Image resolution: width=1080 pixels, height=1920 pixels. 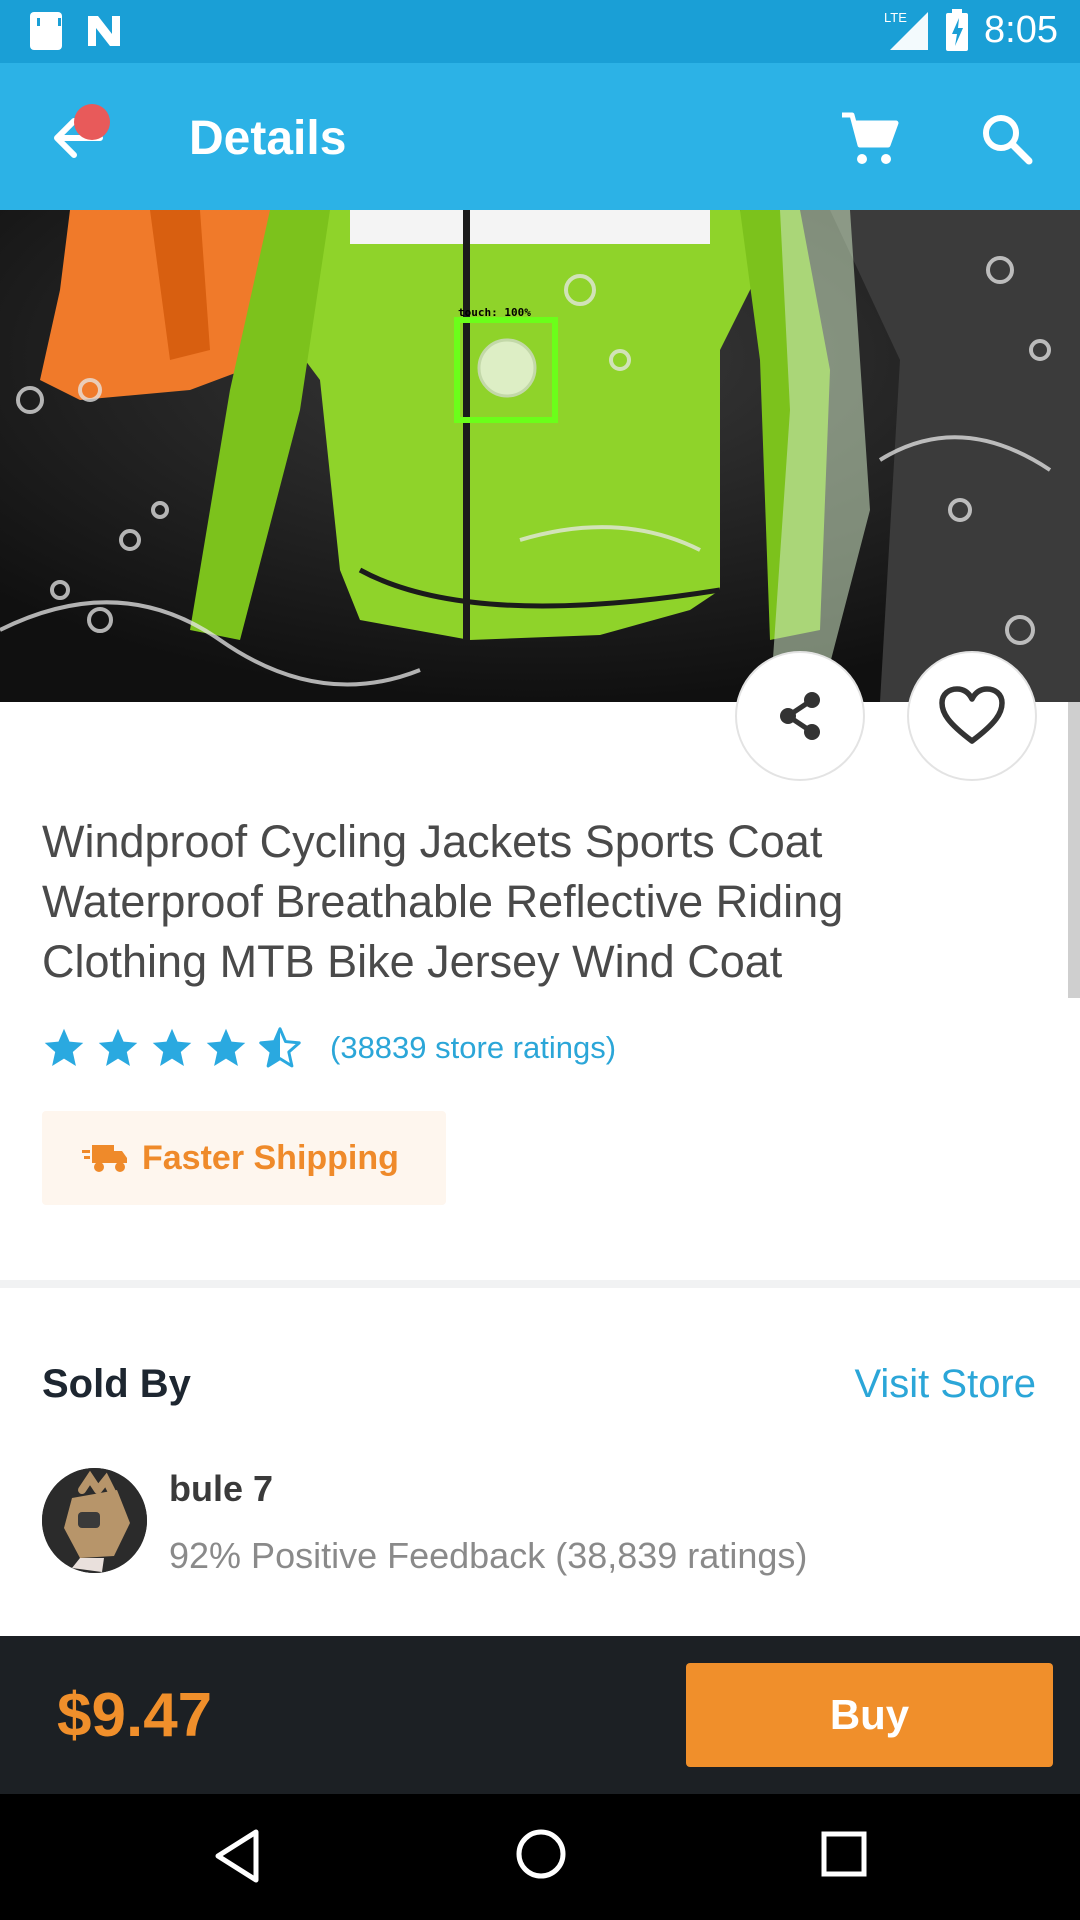 I want to click on system-nav-bar, so click(x=540, y=1857).